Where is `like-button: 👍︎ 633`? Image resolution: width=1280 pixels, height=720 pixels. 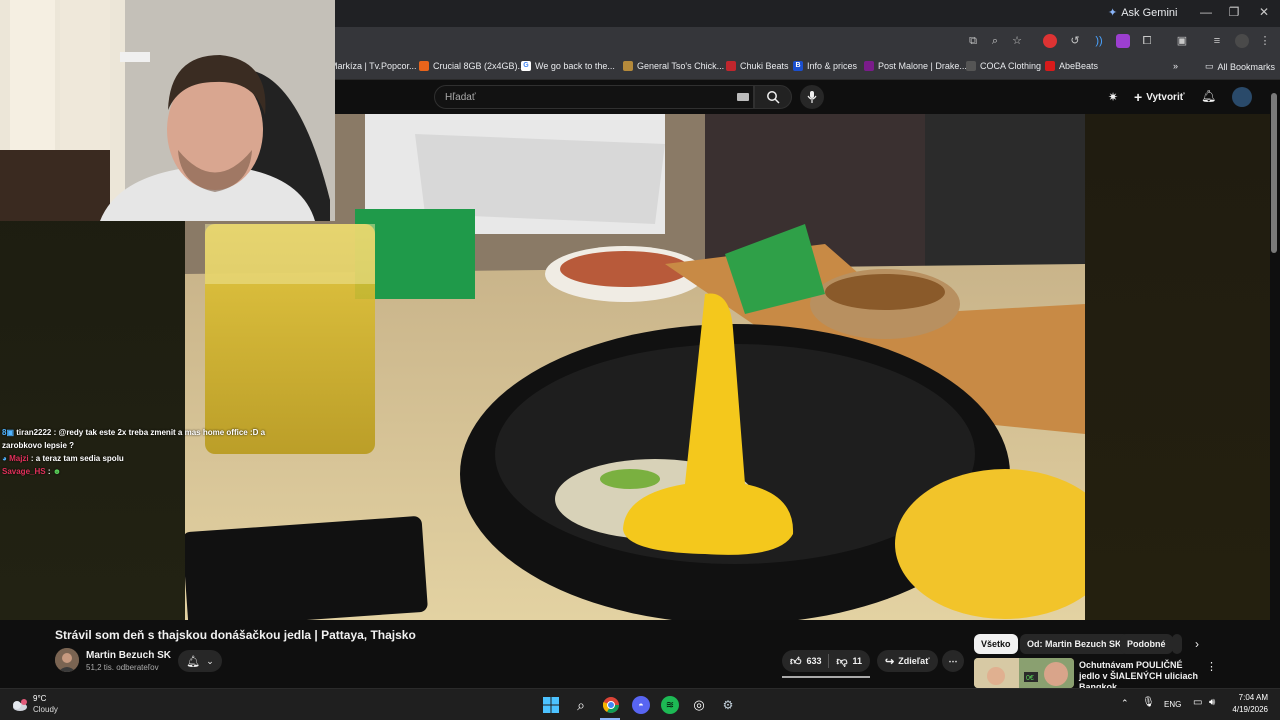 like-button: 👍︎ 633 is located at coordinates (806, 661).